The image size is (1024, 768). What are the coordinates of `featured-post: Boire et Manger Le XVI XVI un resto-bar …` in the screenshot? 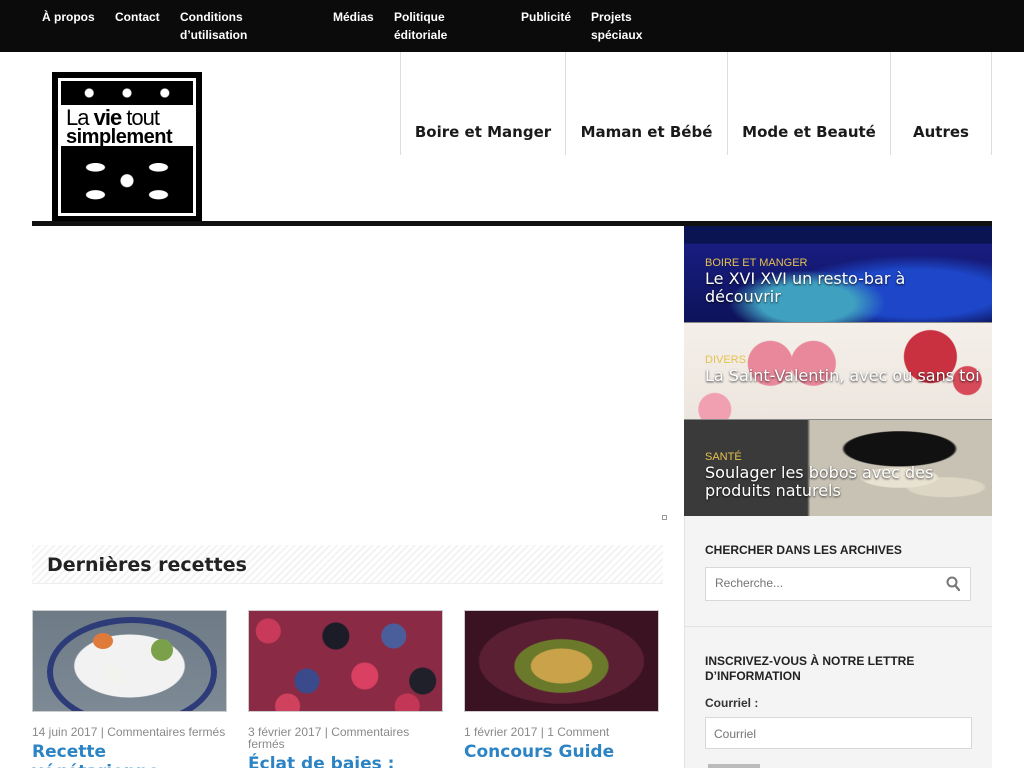 It's located at (838, 274).